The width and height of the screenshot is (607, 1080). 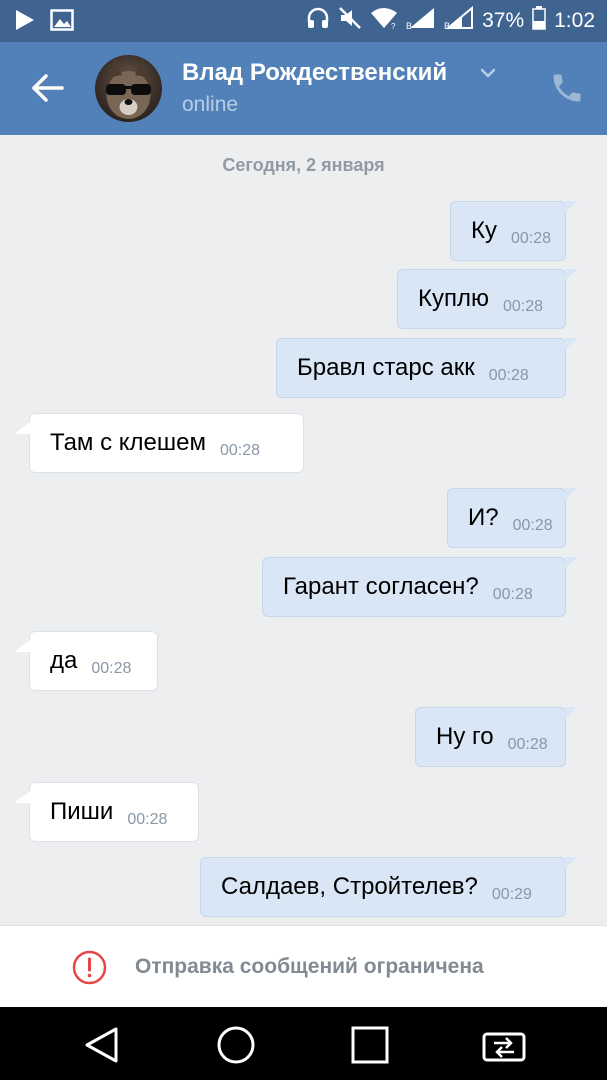 I want to click on message-bubble-incoming: Пиши 00:28, so click(x=106, y=812).